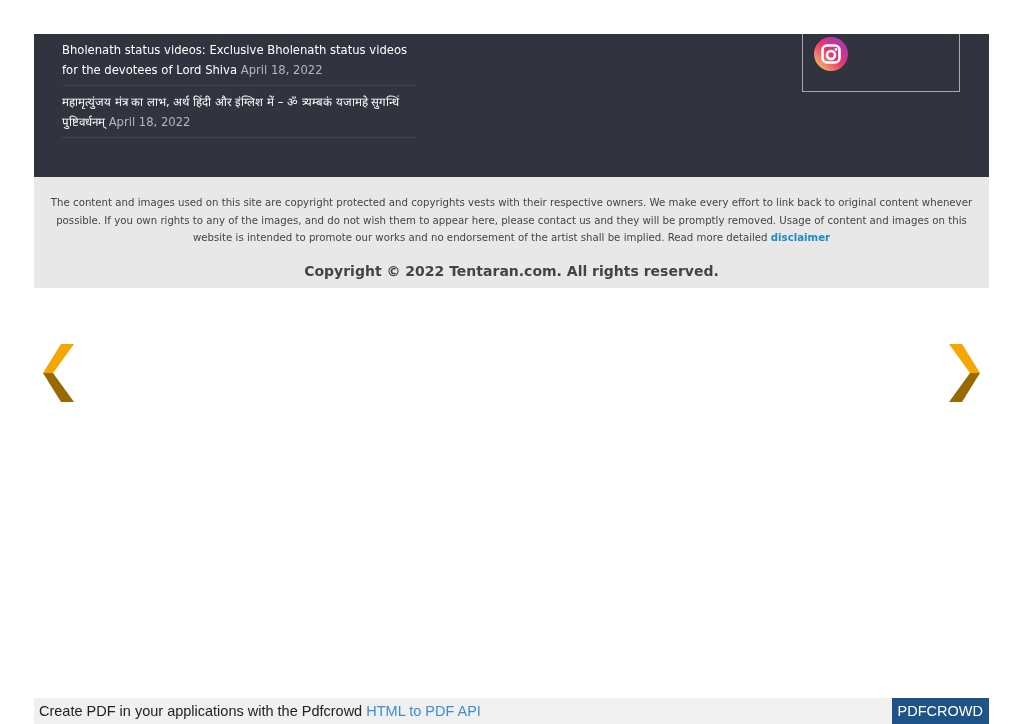 The width and height of the screenshot is (1023, 724). Describe the element at coordinates (59, 373) in the screenshot. I see `previous-arrow-icon` at that location.